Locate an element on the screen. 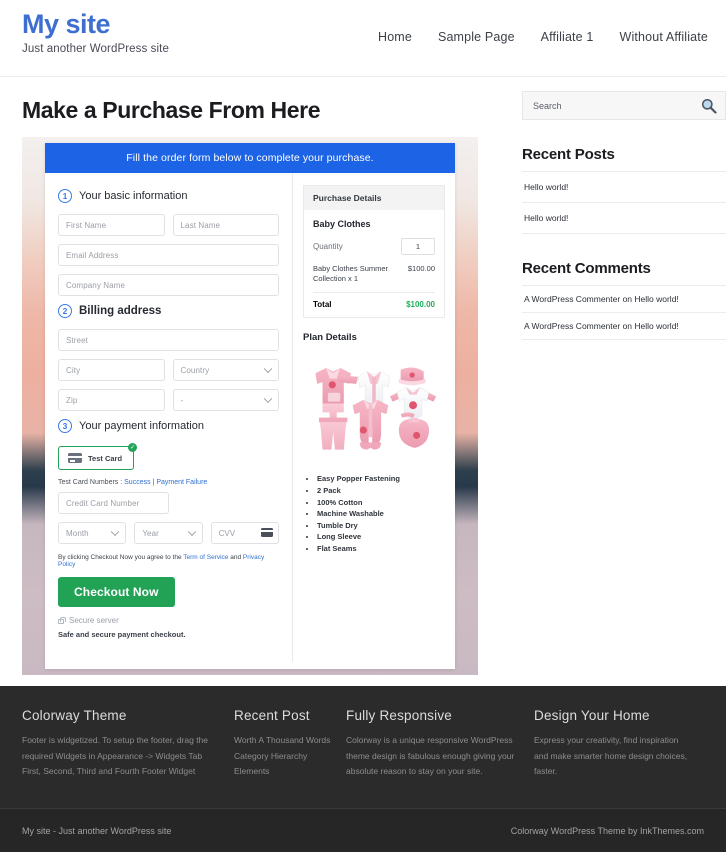 The height and width of the screenshot is (852, 726). nav-item-affiliate-1: Affiliate 1 is located at coordinates (567, 37).